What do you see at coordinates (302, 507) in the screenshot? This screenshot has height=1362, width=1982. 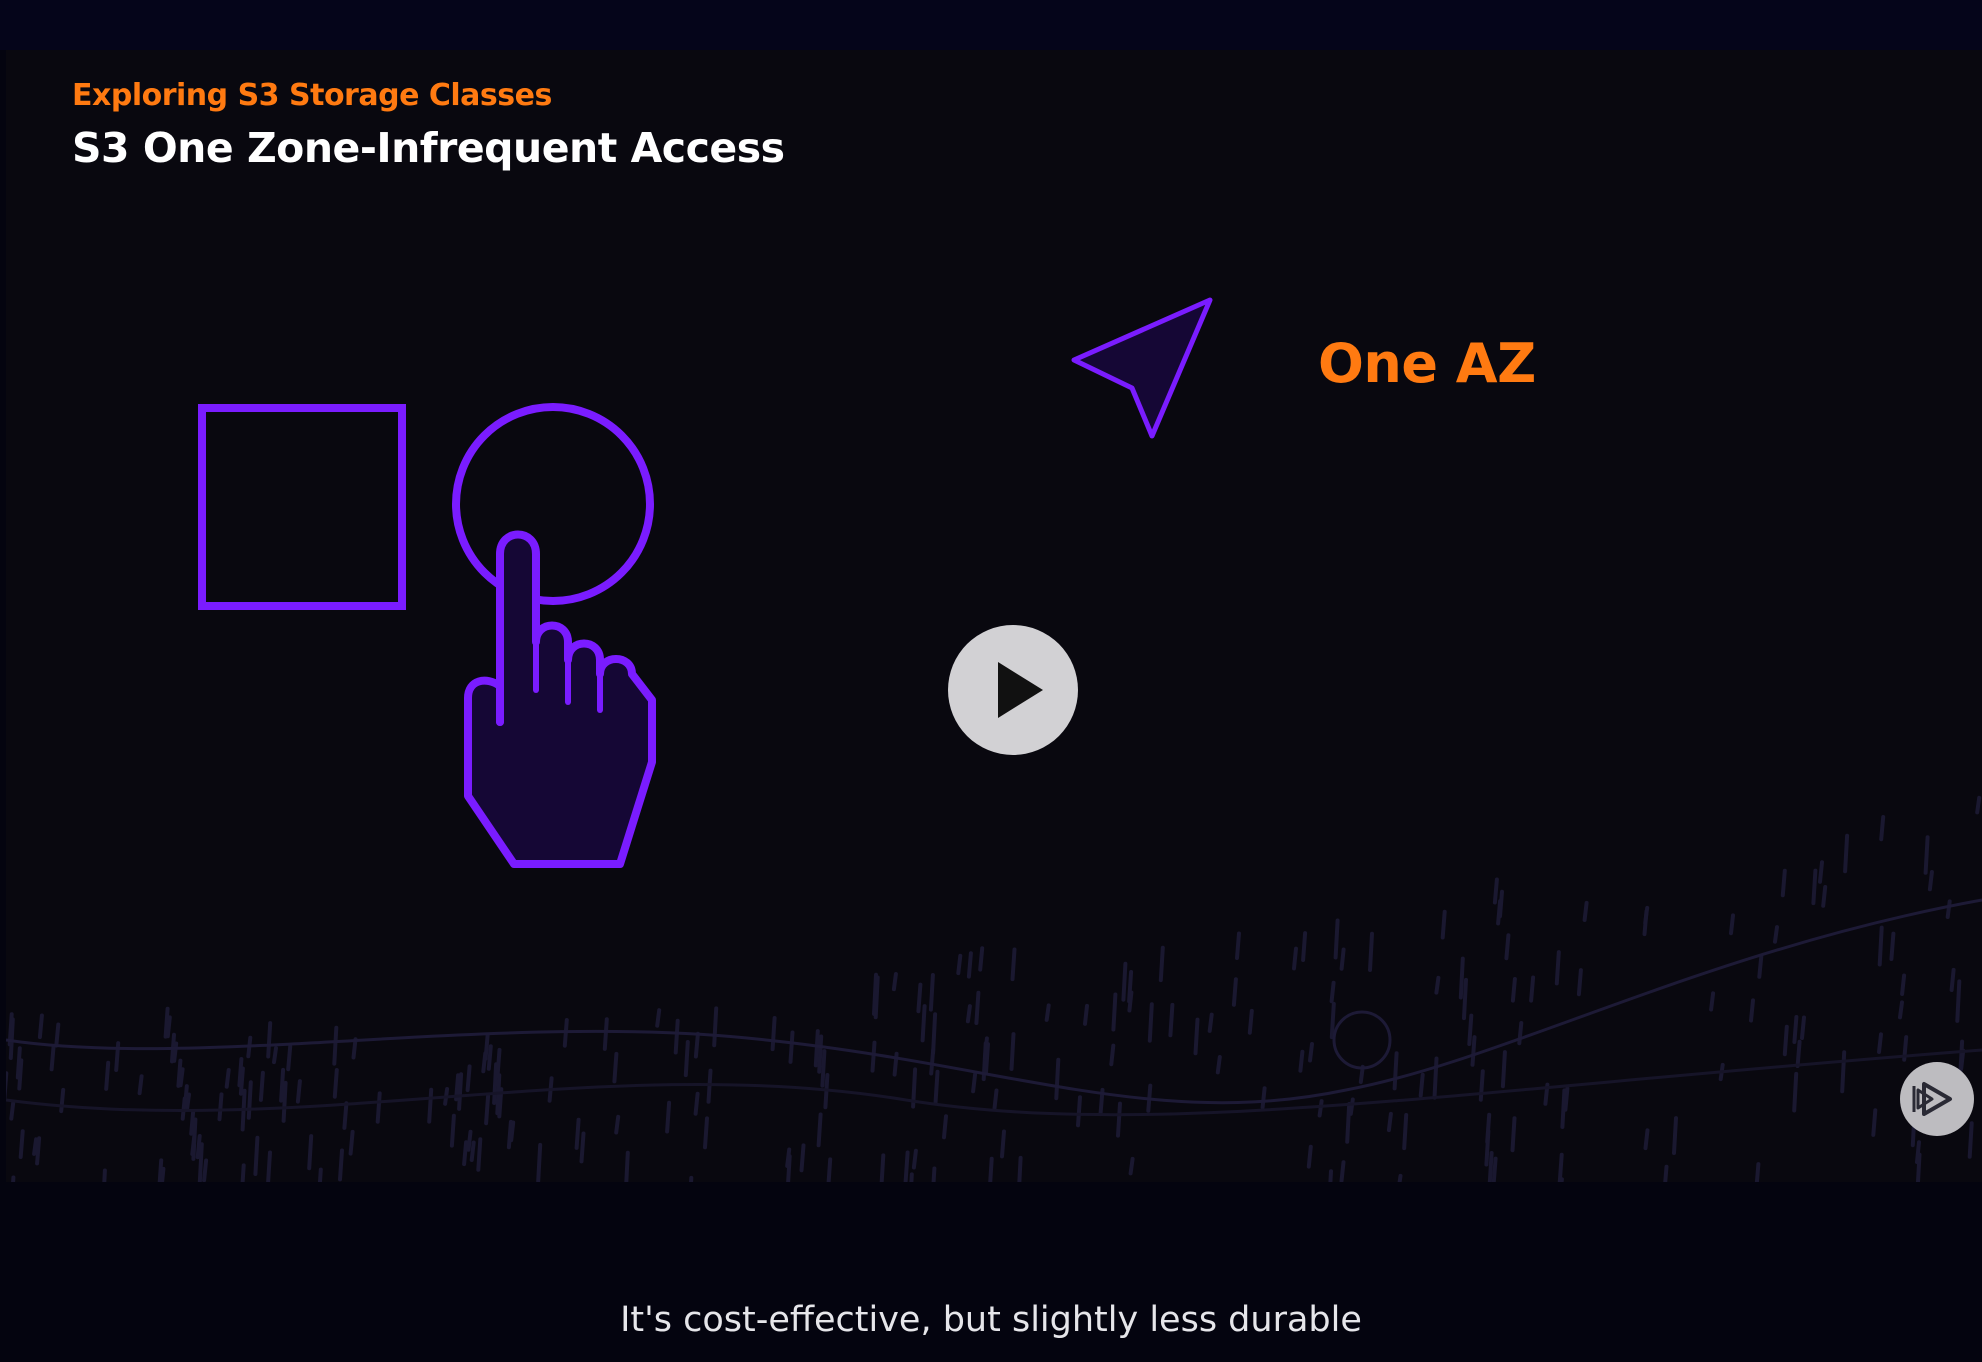 I see `square-outline-icon` at bounding box center [302, 507].